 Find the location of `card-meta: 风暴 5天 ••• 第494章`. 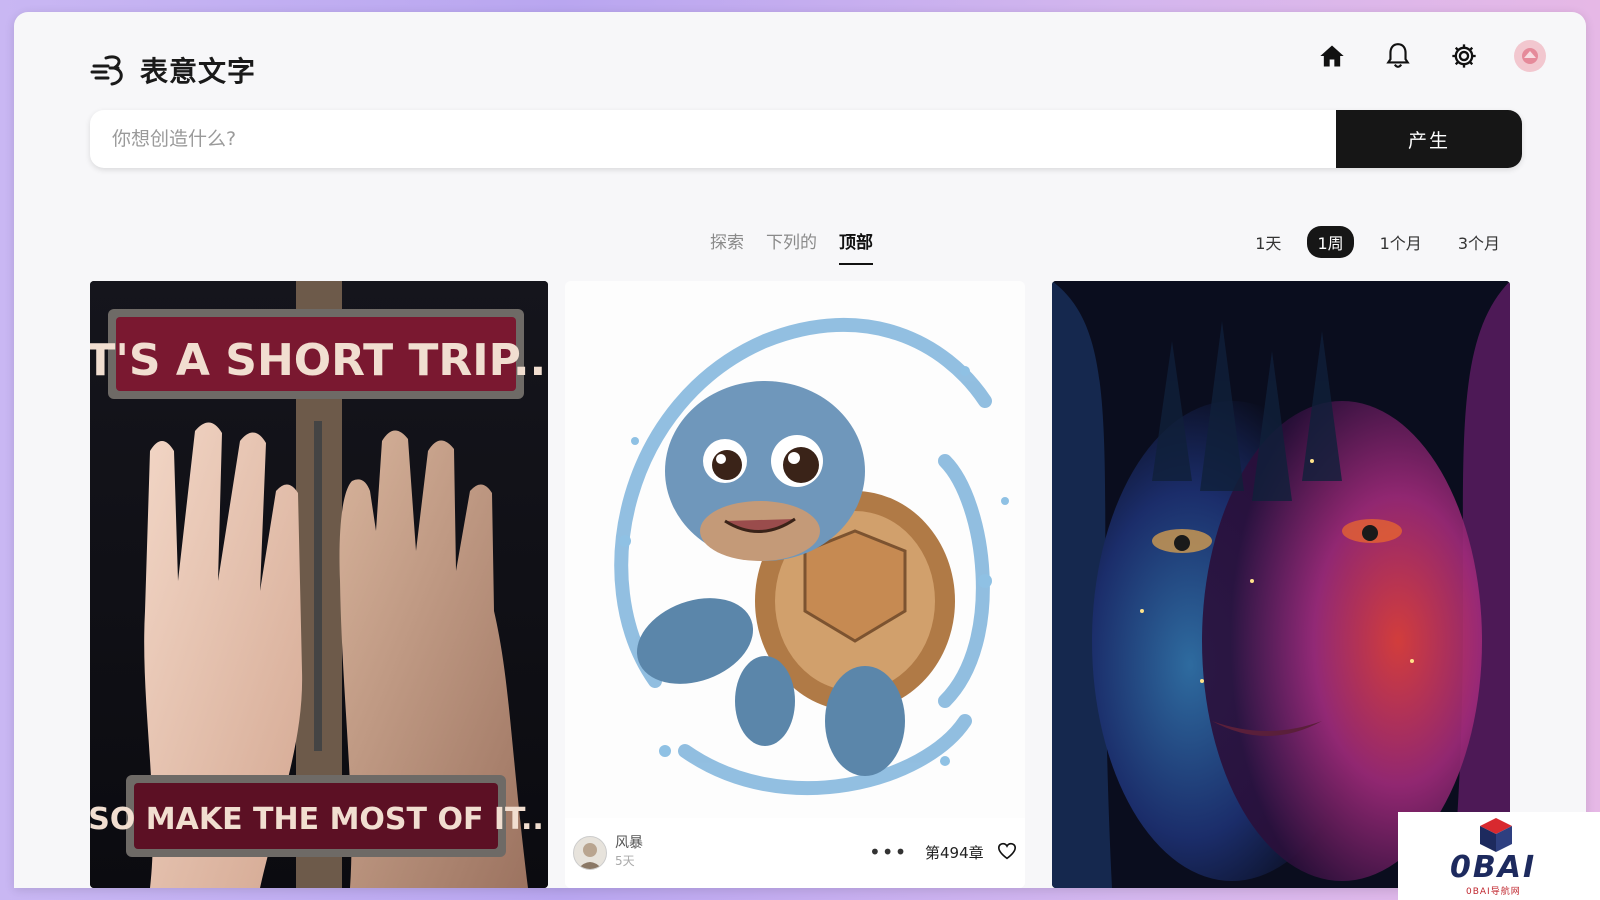

card-meta: 风暴 5天 ••• 第494章 is located at coordinates (795, 853).